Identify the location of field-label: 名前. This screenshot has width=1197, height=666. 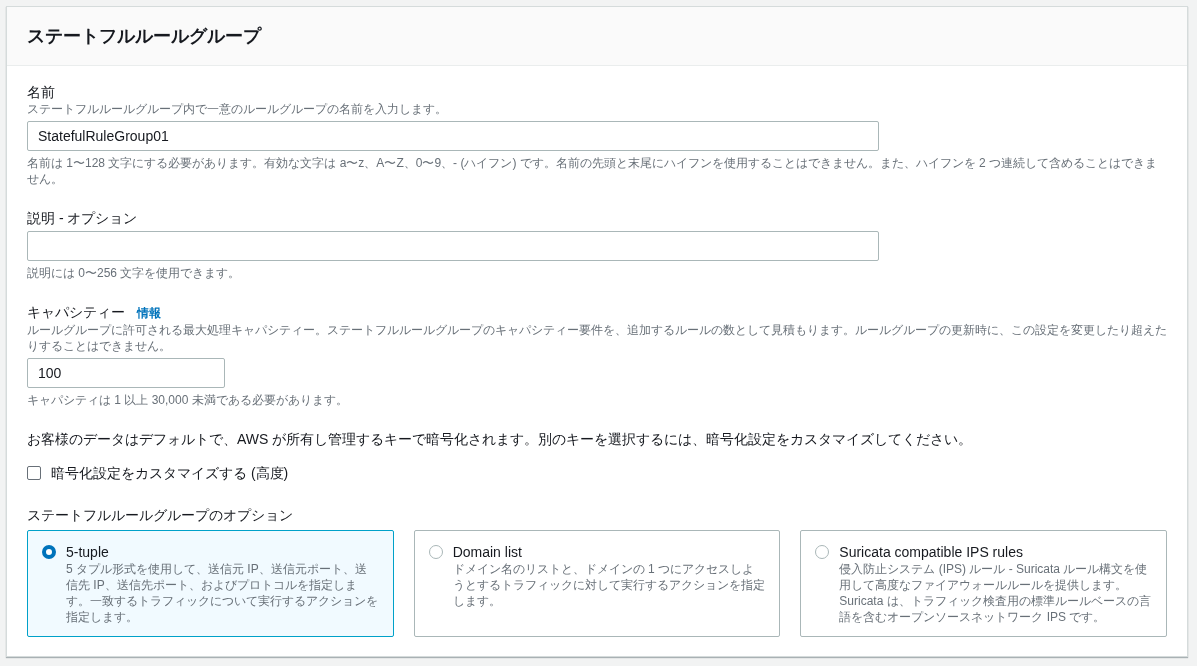
(41, 92).